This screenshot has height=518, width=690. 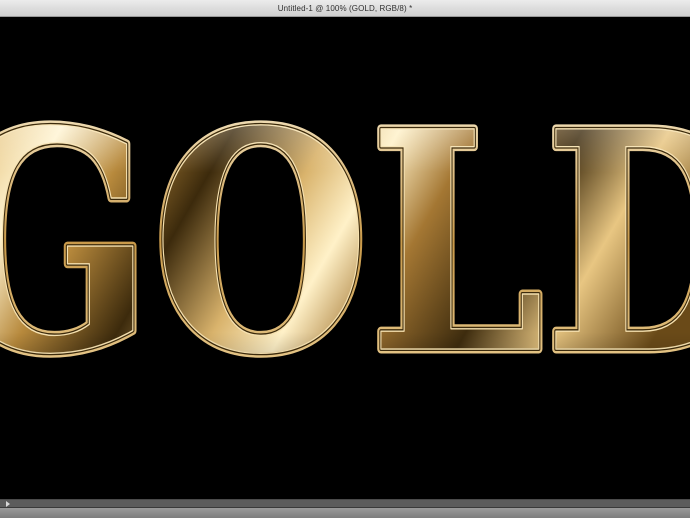 I want to click on document-title-bar: Untitled-1 @ 100% (GOLD, RGB/8) *, so click(x=345, y=8).